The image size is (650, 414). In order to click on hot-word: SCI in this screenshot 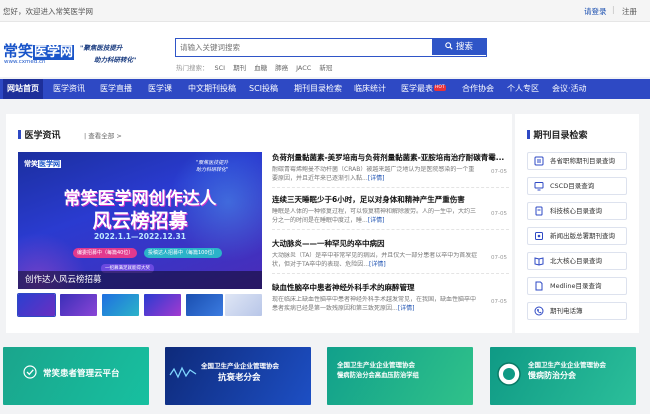, I will do `click(220, 68)`.